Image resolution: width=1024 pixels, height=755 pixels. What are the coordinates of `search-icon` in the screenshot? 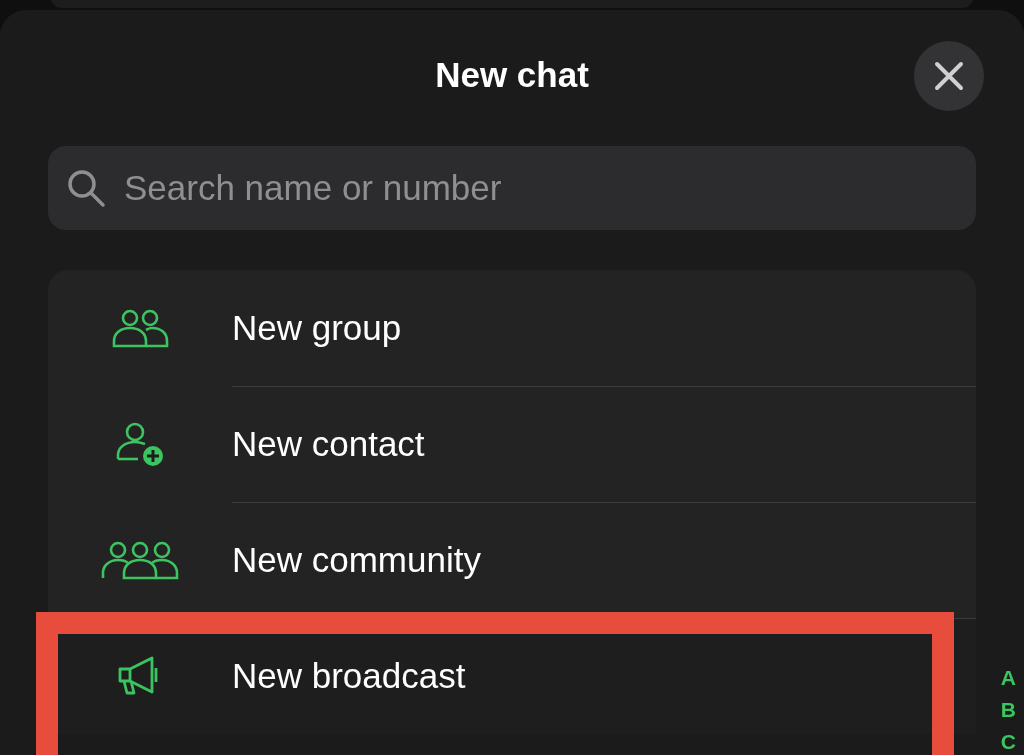 It's located at (86, 188).